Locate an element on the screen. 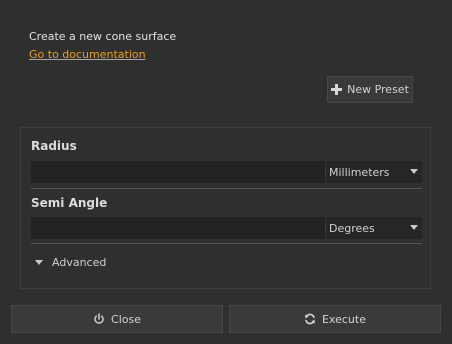 The image size is (452, 344). execute-button: Execute is located at coordinates (335, 319).